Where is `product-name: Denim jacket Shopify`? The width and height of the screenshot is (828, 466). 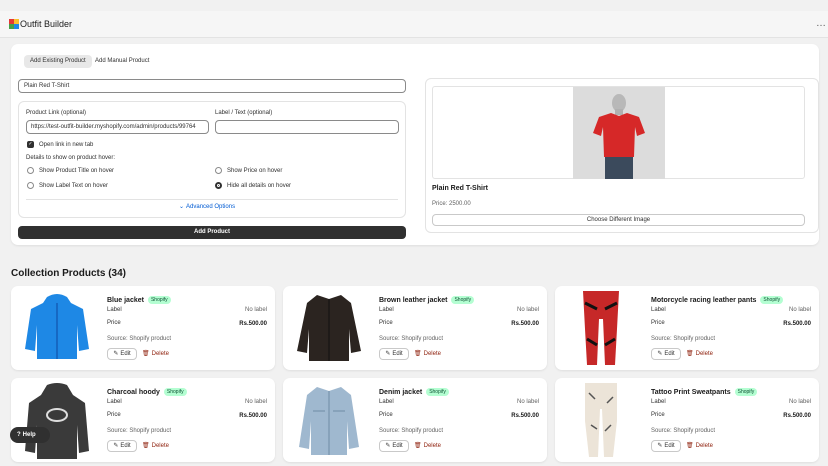
product-name: Denim jacket Shopify is located at coordinates (414, 392).